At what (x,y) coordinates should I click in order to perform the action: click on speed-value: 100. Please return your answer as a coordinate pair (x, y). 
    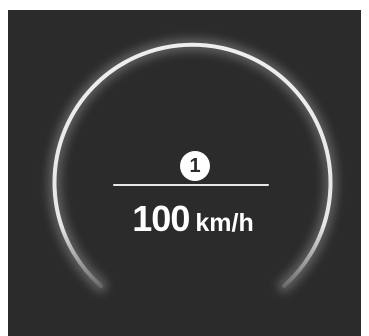
    Looking at the image, I should click on (161, 218).